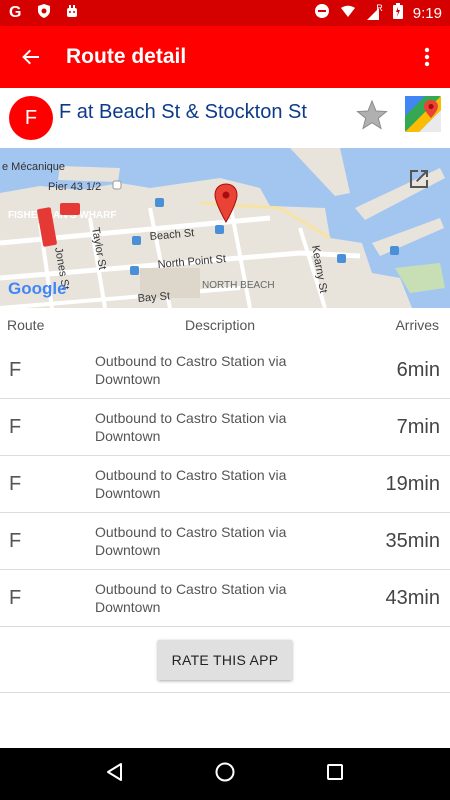 Image resolution: width=450 pixels, height=800 pixels. I want to click on triangle-back-icon, so click(114, 771).